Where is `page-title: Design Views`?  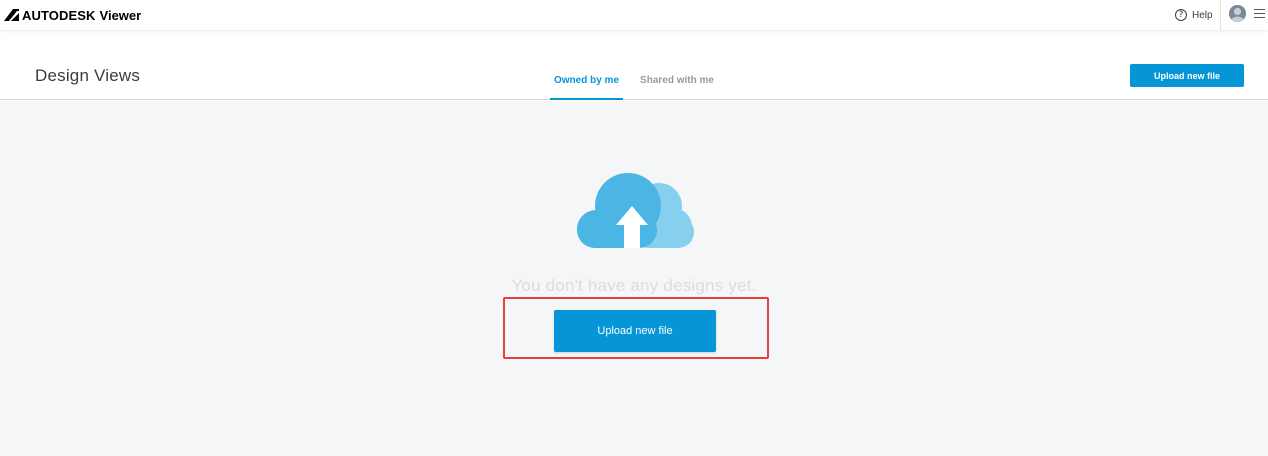
page-title: Design Views is located at coordinates (88, 75).